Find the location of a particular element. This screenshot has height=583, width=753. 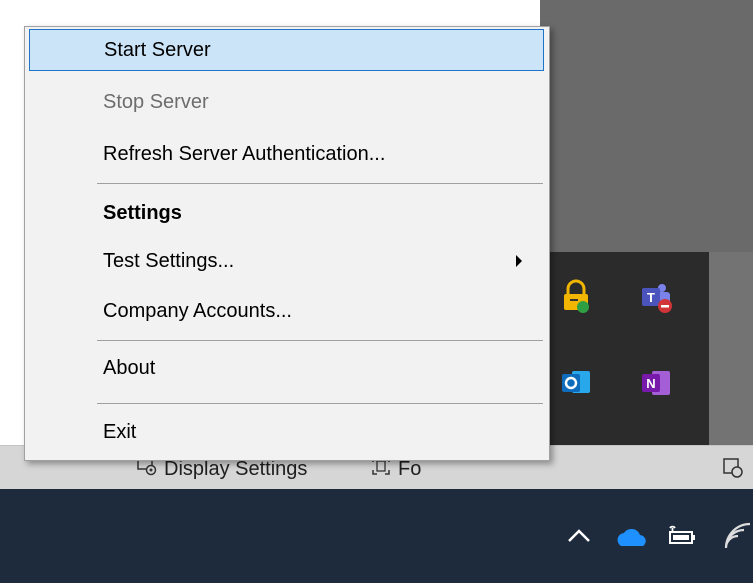

wifi-icon is located at coordinates (737, 538).